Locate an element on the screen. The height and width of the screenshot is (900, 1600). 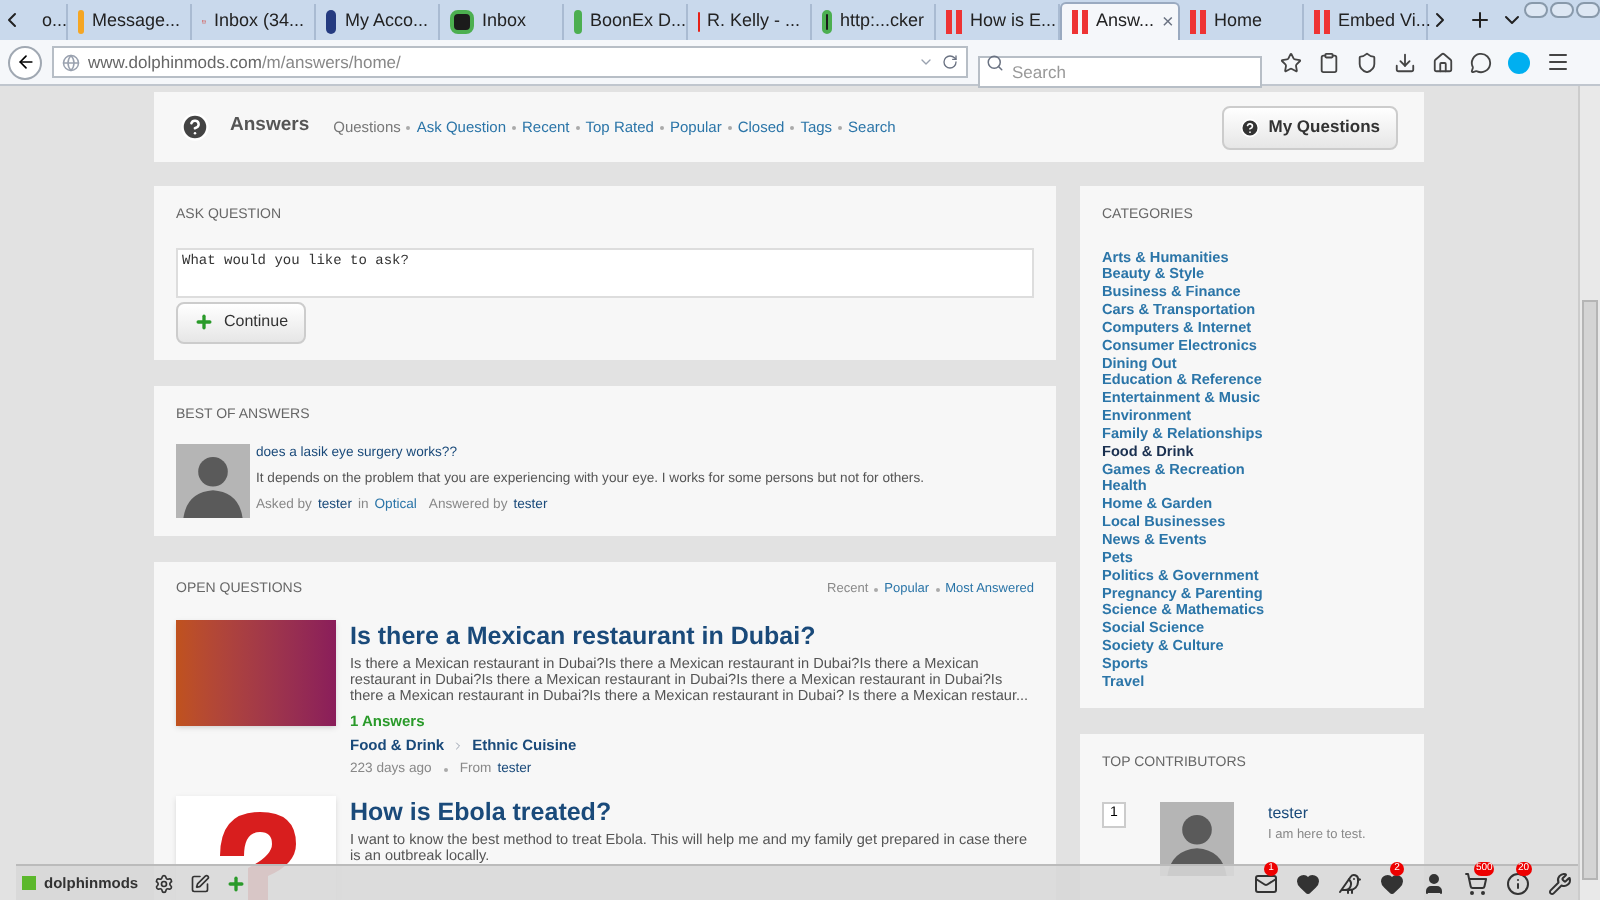
new-tab-icon is located at coordinates (1480, 20).